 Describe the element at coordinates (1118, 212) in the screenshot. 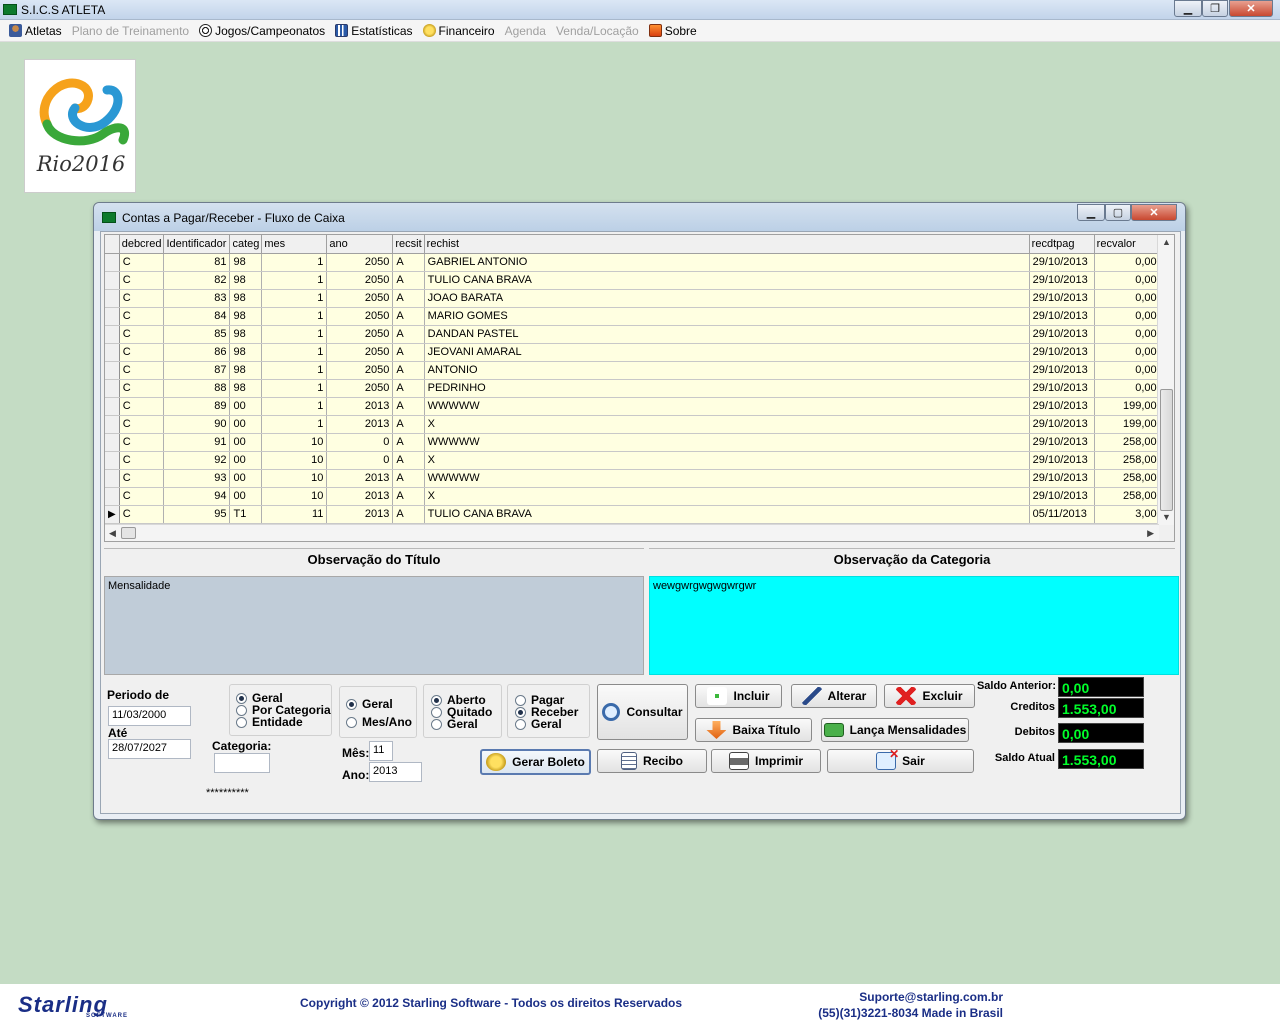

I see `dialog-maximize-button: ▢` at that location.